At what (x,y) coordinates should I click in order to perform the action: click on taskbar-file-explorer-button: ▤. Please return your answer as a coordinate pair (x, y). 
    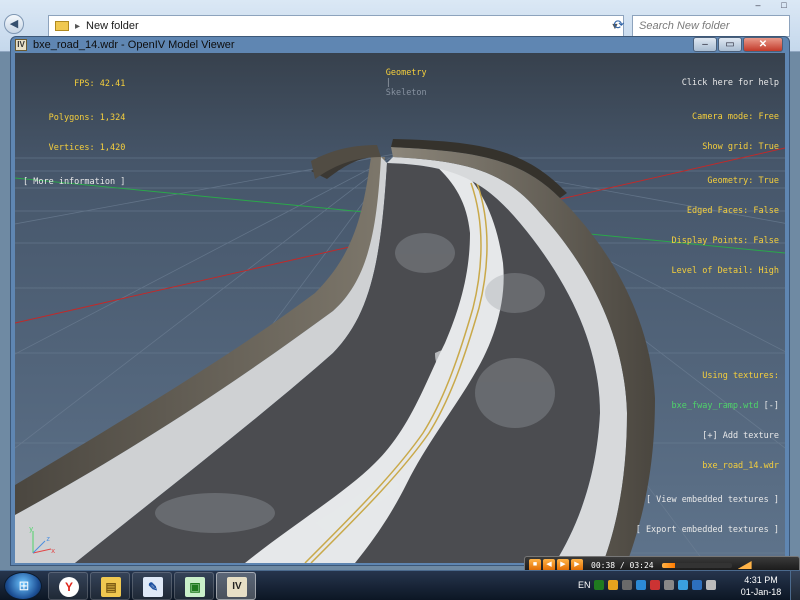
    Looking at the image, I should click on (110, 586).